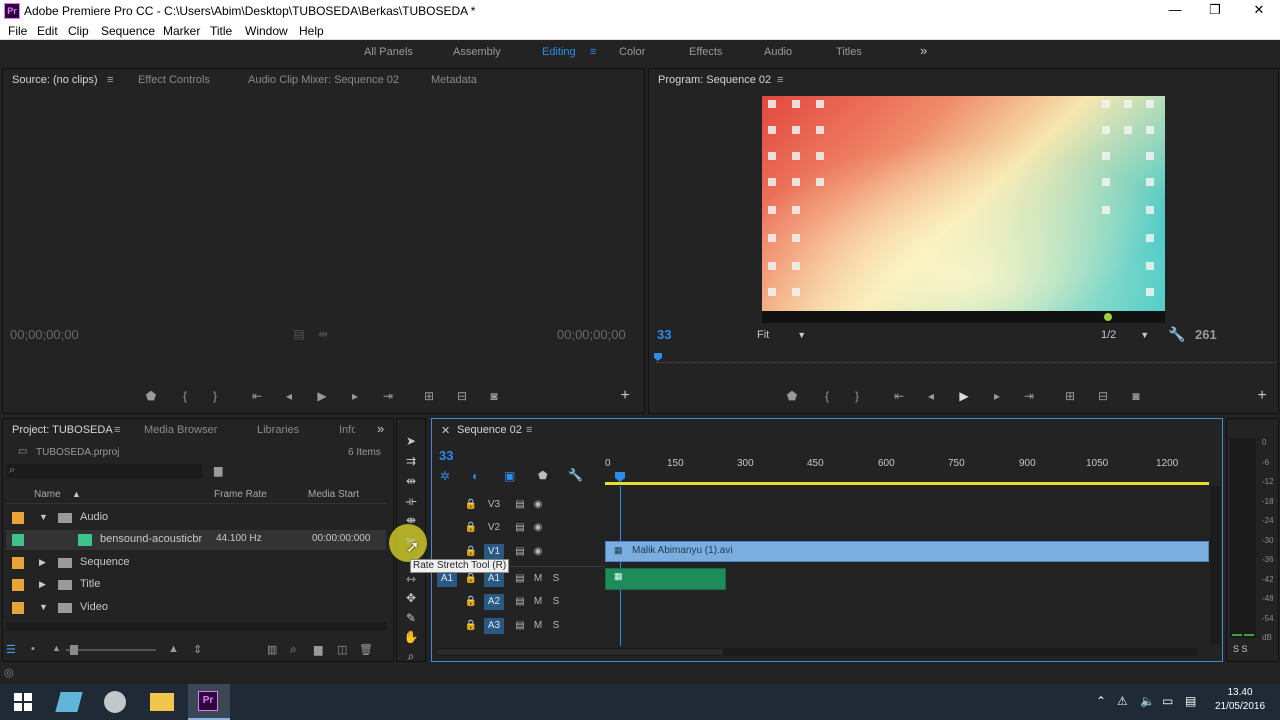  I want to click on snap-icon: ◐, so click(475, 476).